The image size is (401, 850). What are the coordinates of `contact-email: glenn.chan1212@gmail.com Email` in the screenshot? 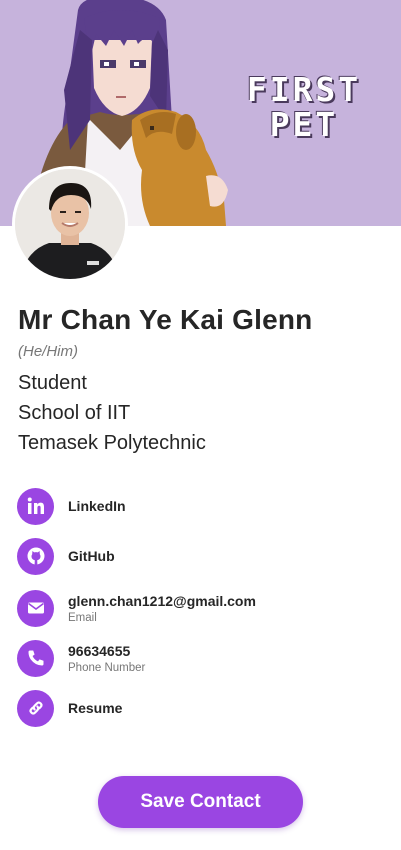 It's located at (136, 608).